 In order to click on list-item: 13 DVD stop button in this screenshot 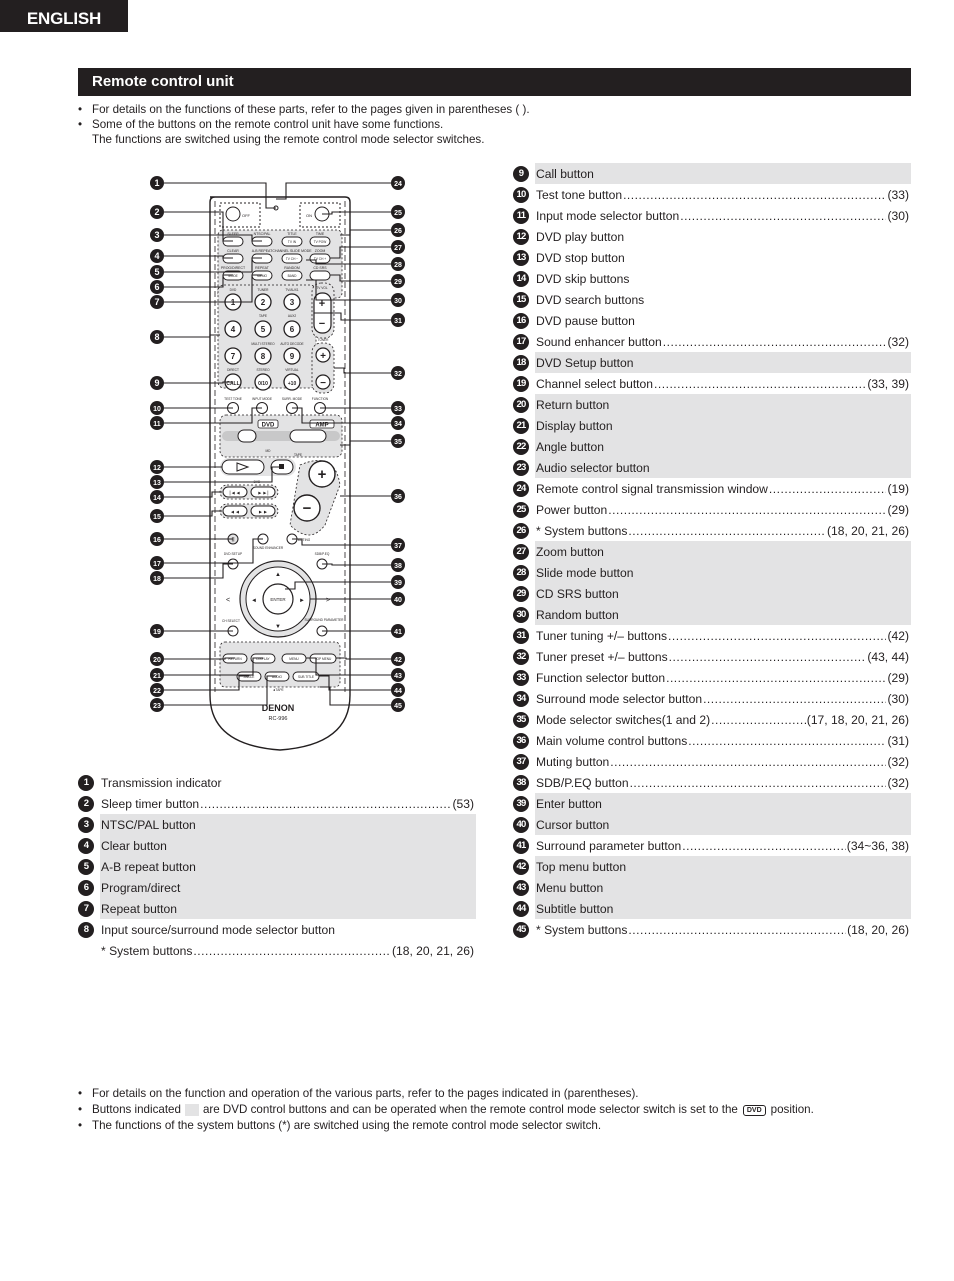, I will do `click(712, 257)`.